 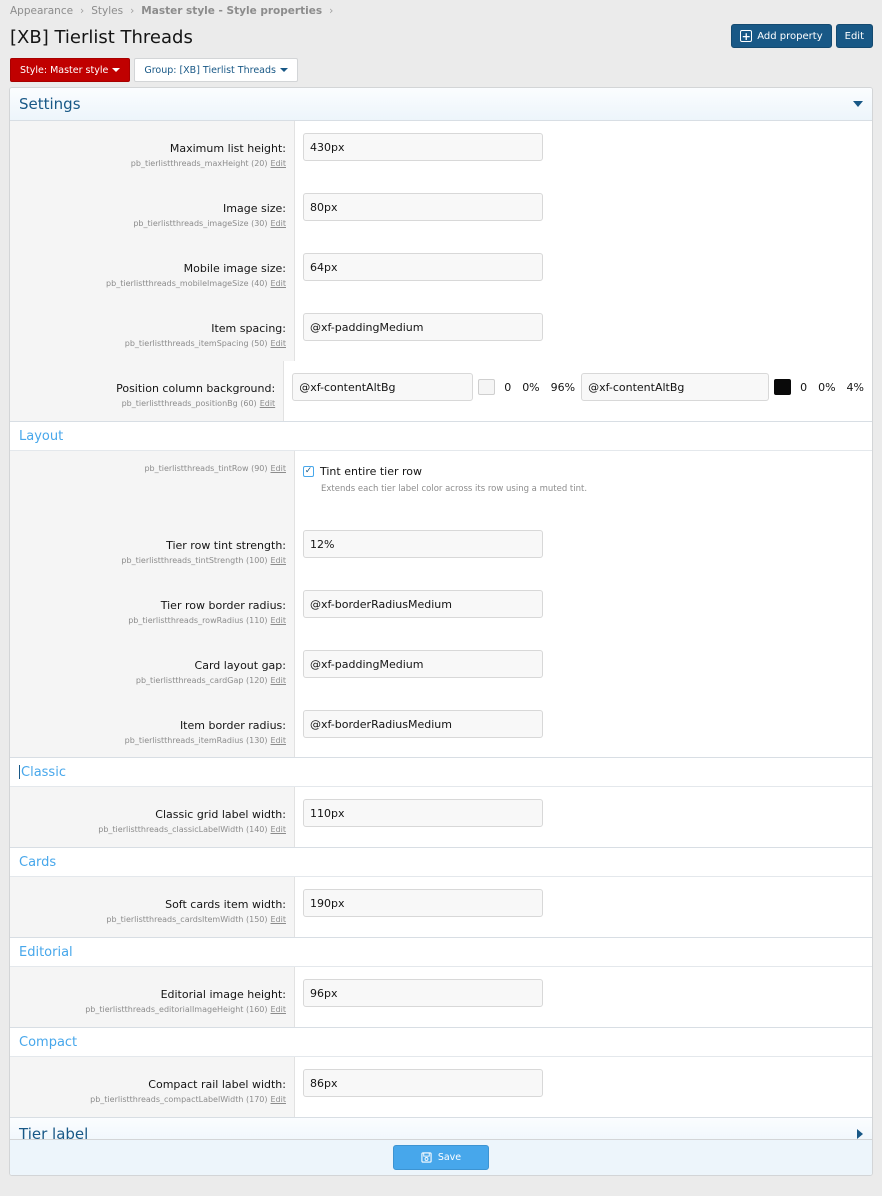 I want to click on mobile-image-size-input: 64px, so click(x=423, y=267).